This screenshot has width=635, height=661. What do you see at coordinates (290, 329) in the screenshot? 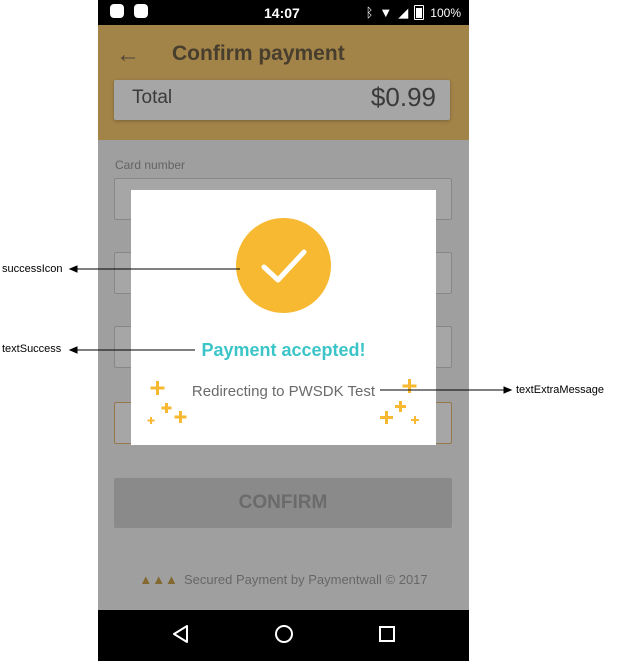
I see `annotation-arrows` at bounding box center [290, 329].